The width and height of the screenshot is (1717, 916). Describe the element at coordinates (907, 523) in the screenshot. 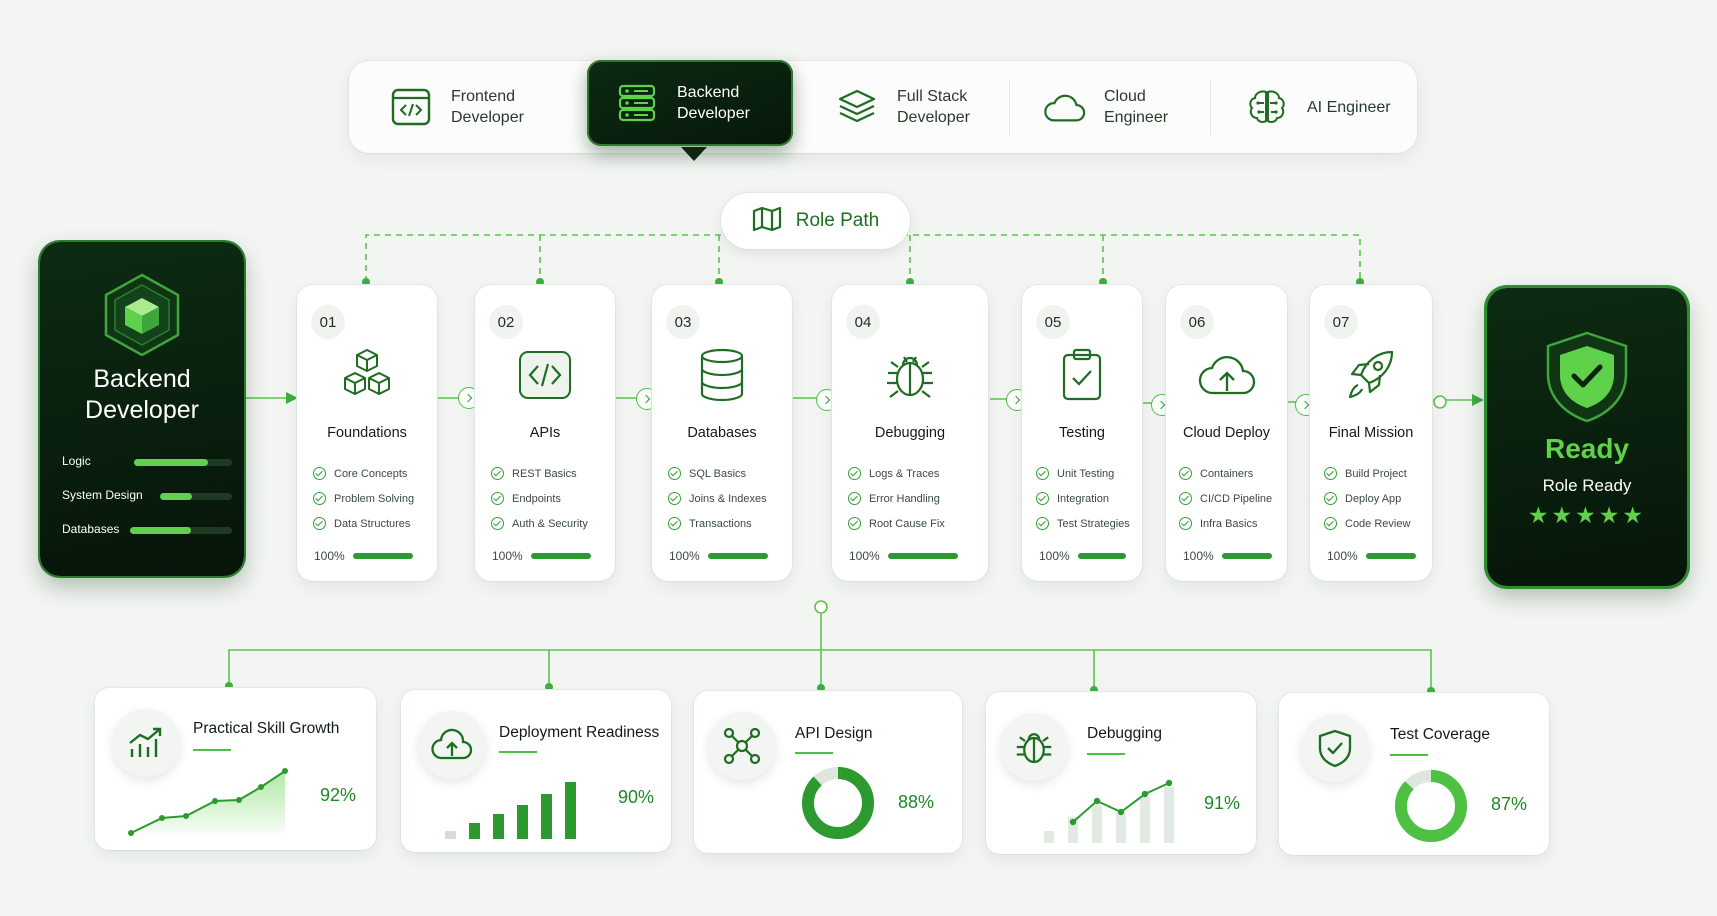

I see `checklist-item-label: Root Cause Fix` at that location.